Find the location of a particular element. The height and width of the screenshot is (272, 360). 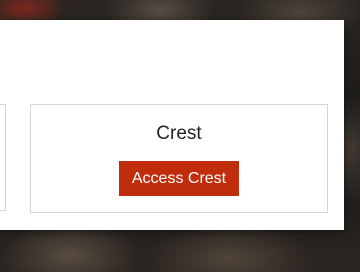

access-crest-button: Access Crest is located at coordinates (179, 178).